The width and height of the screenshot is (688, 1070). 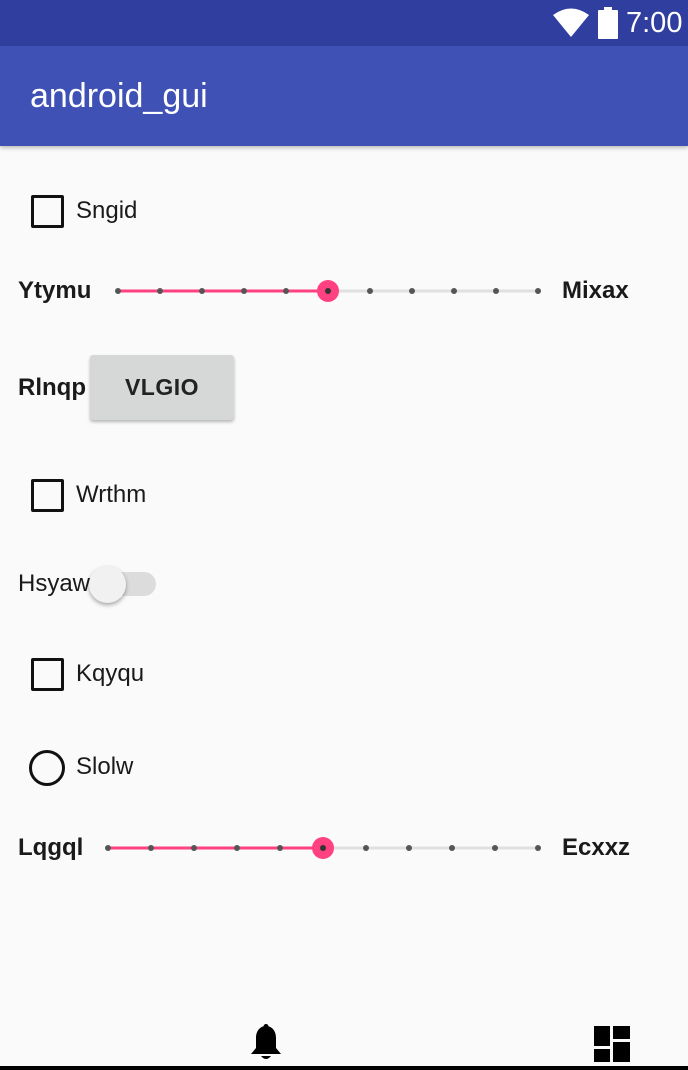 I want to click on app-bar: android_gui, so click(x=344, y=96).